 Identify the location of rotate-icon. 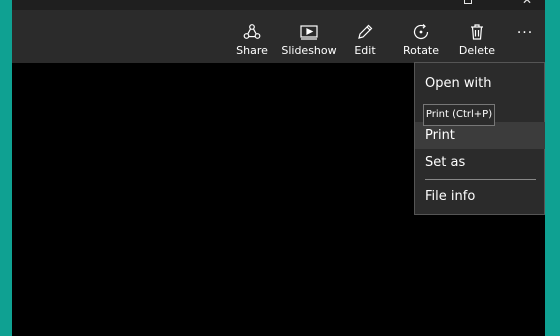
(421, 32).